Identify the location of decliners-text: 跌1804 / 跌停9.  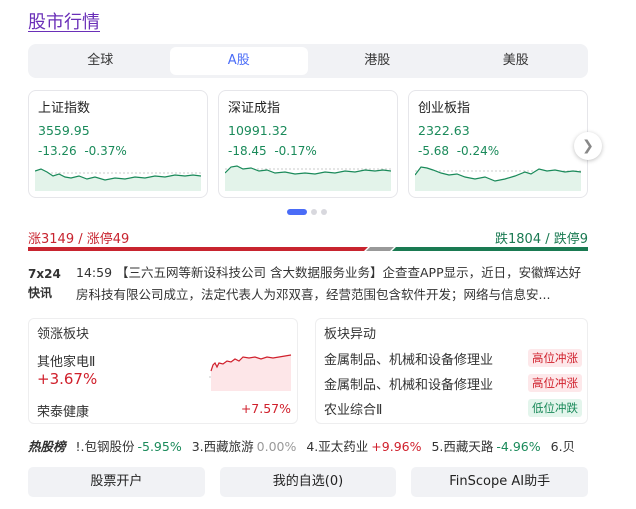
(541, 239).